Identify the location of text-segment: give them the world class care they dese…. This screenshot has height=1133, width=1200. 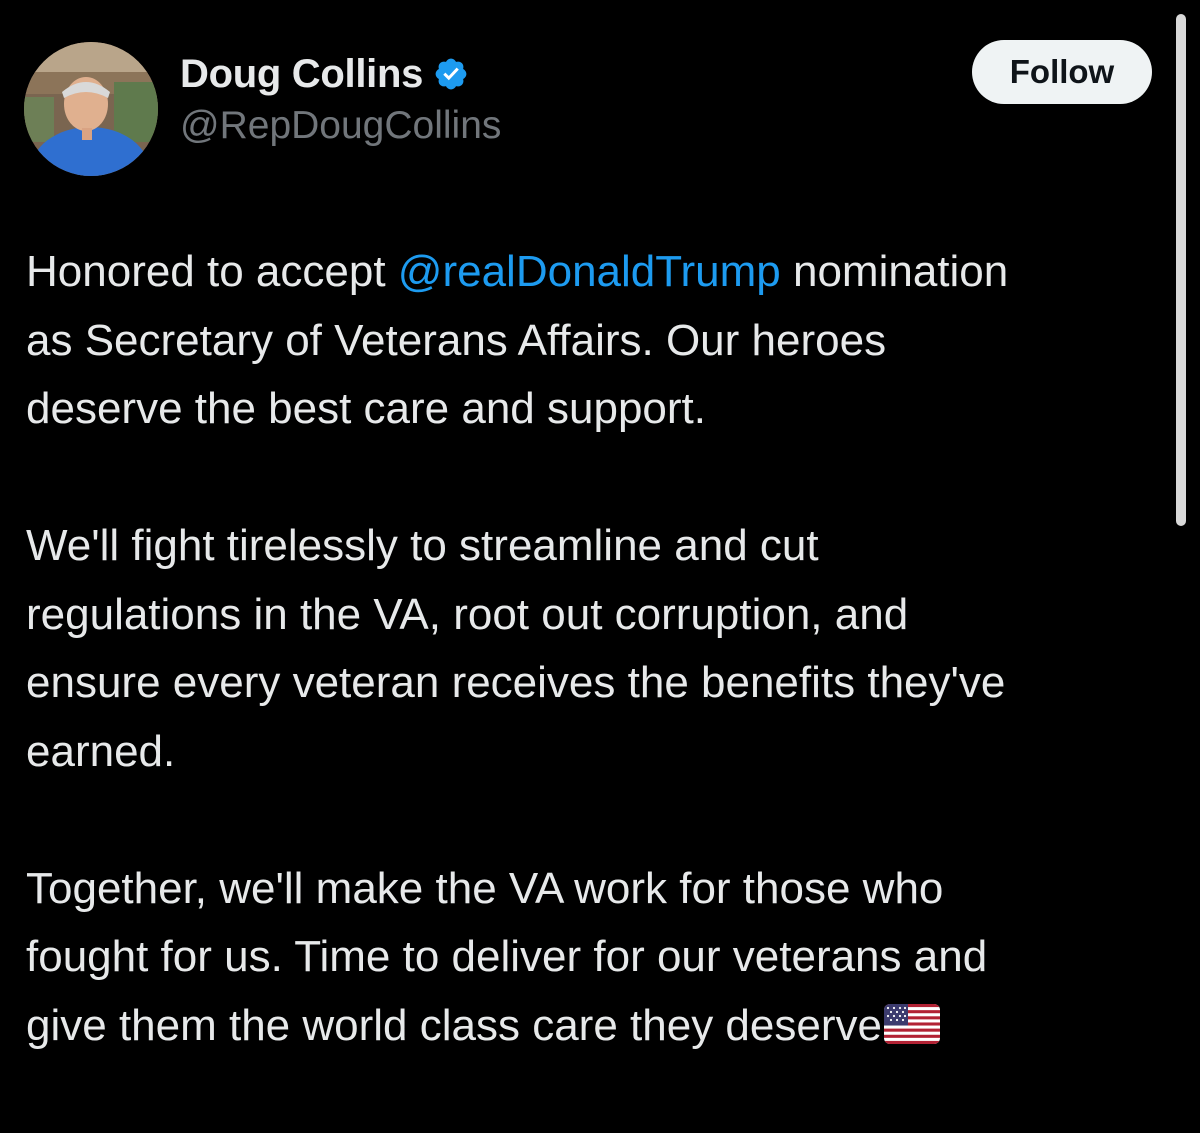
(454, 1025).